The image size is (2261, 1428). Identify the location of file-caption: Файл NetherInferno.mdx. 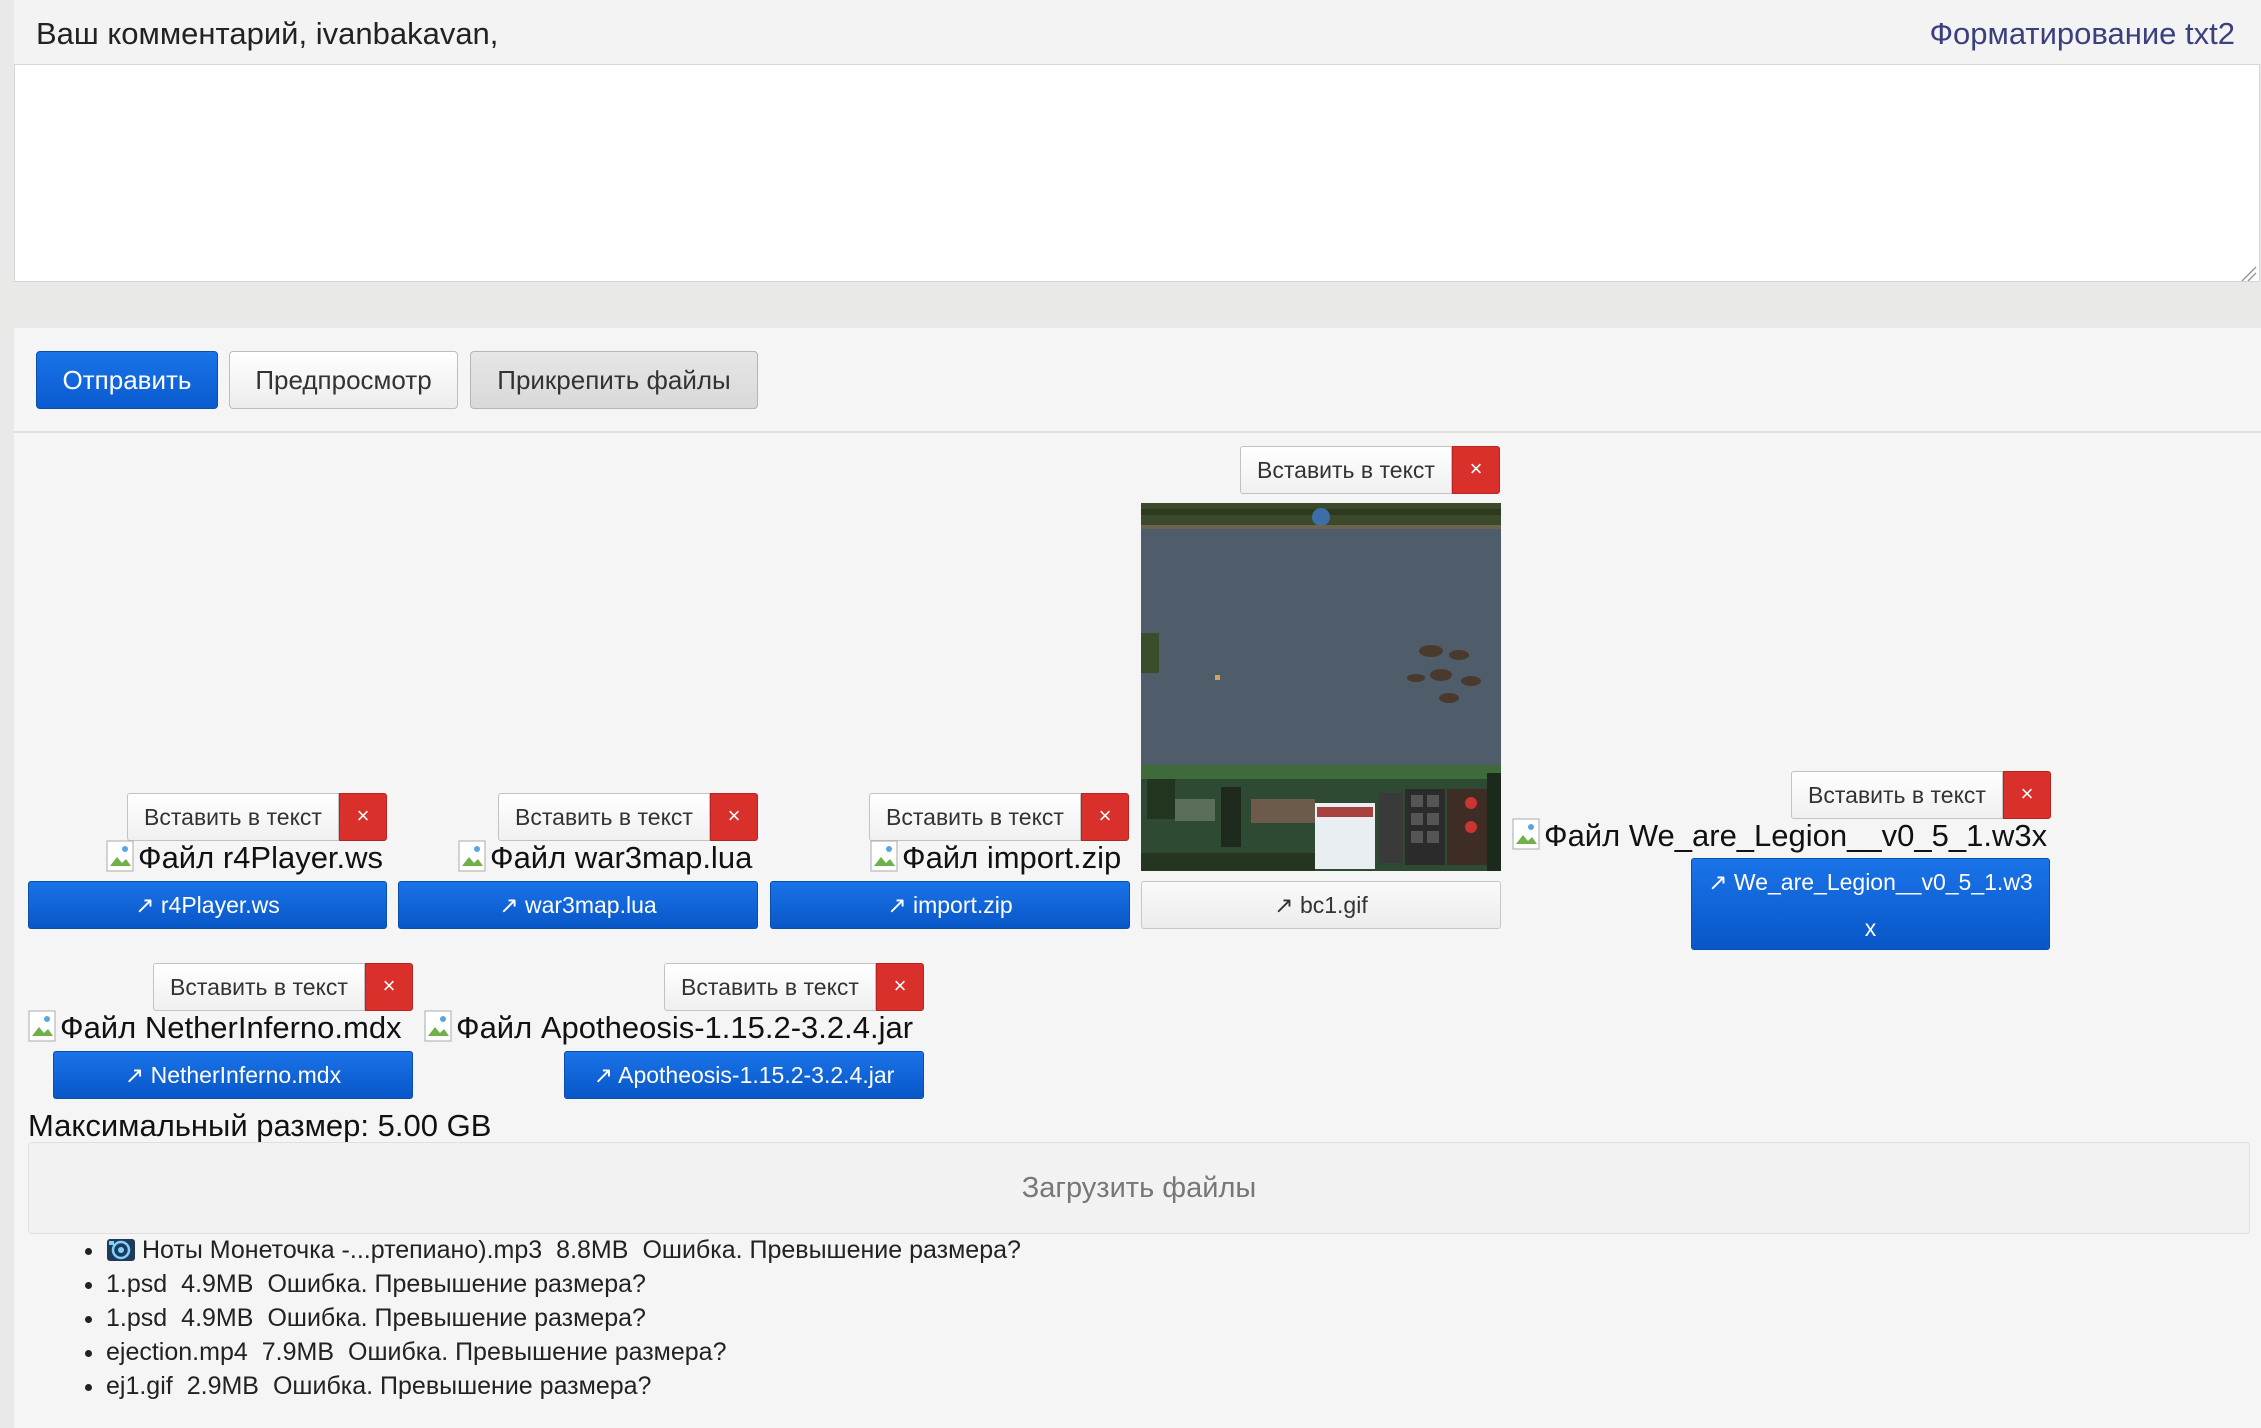
(215, 1028).